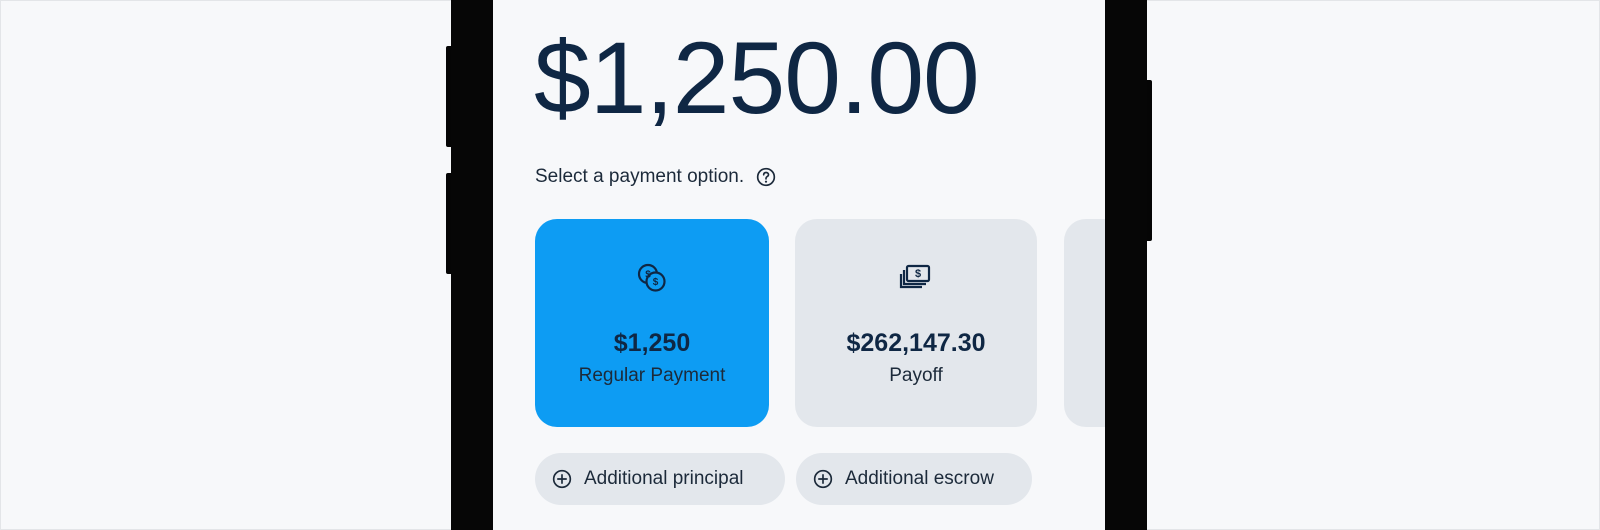  What do you see at coordinates (651, 277) in the screenshot?
I see `coins-icon: $ $` at bounding box center [651, 277].